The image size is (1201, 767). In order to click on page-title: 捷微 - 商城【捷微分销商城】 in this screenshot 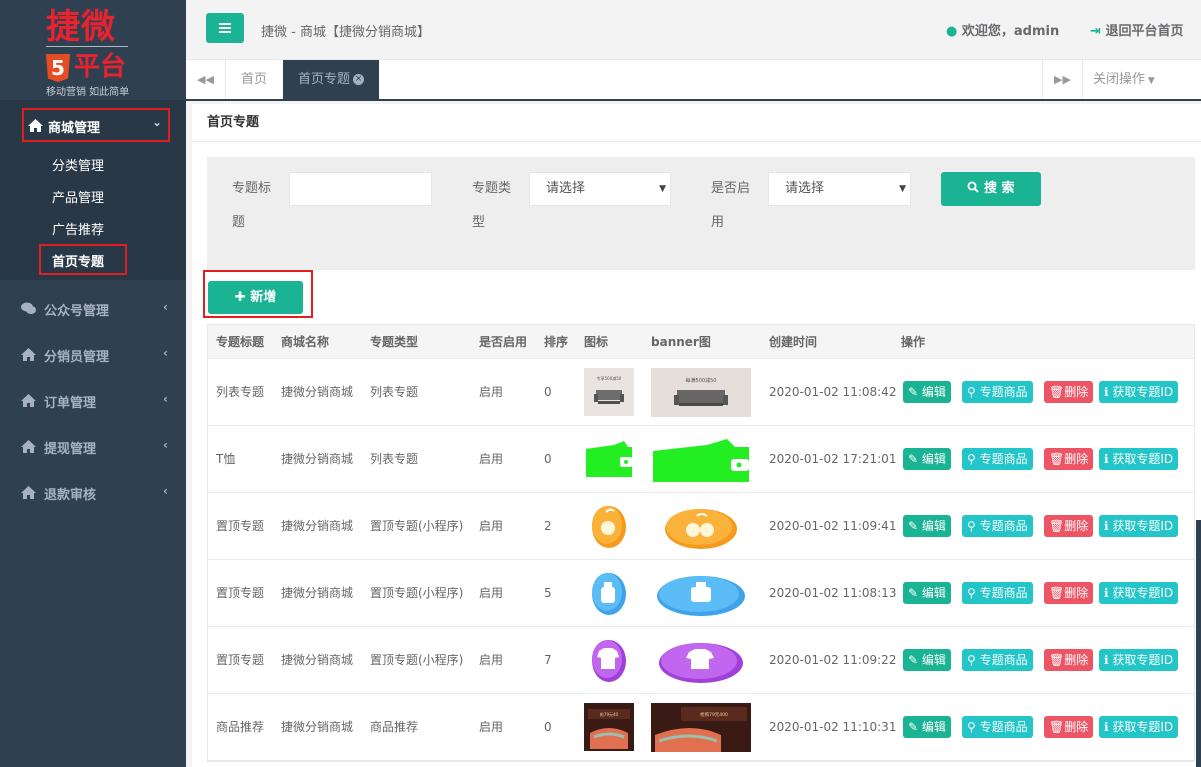, I will do `click(345, 32)`.